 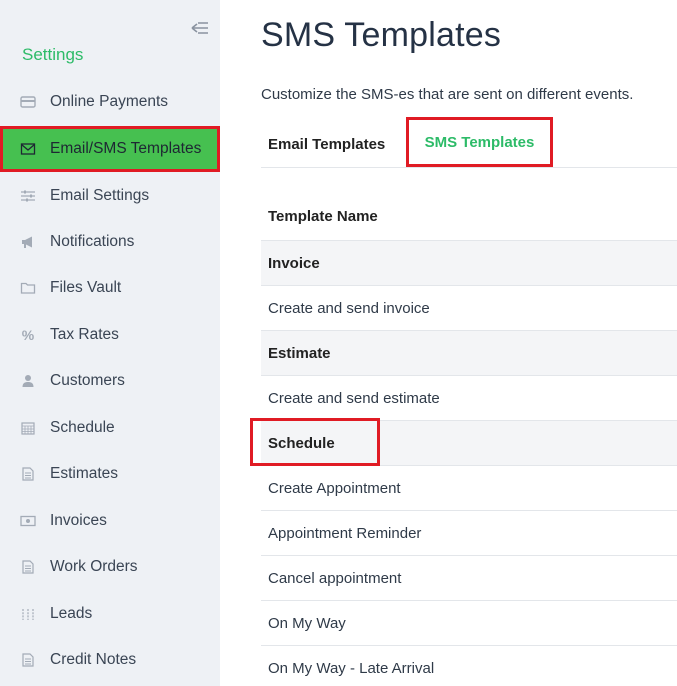 I want to click on template-tabs: Email Templates SMS Templates, so click(x=469, y=142).